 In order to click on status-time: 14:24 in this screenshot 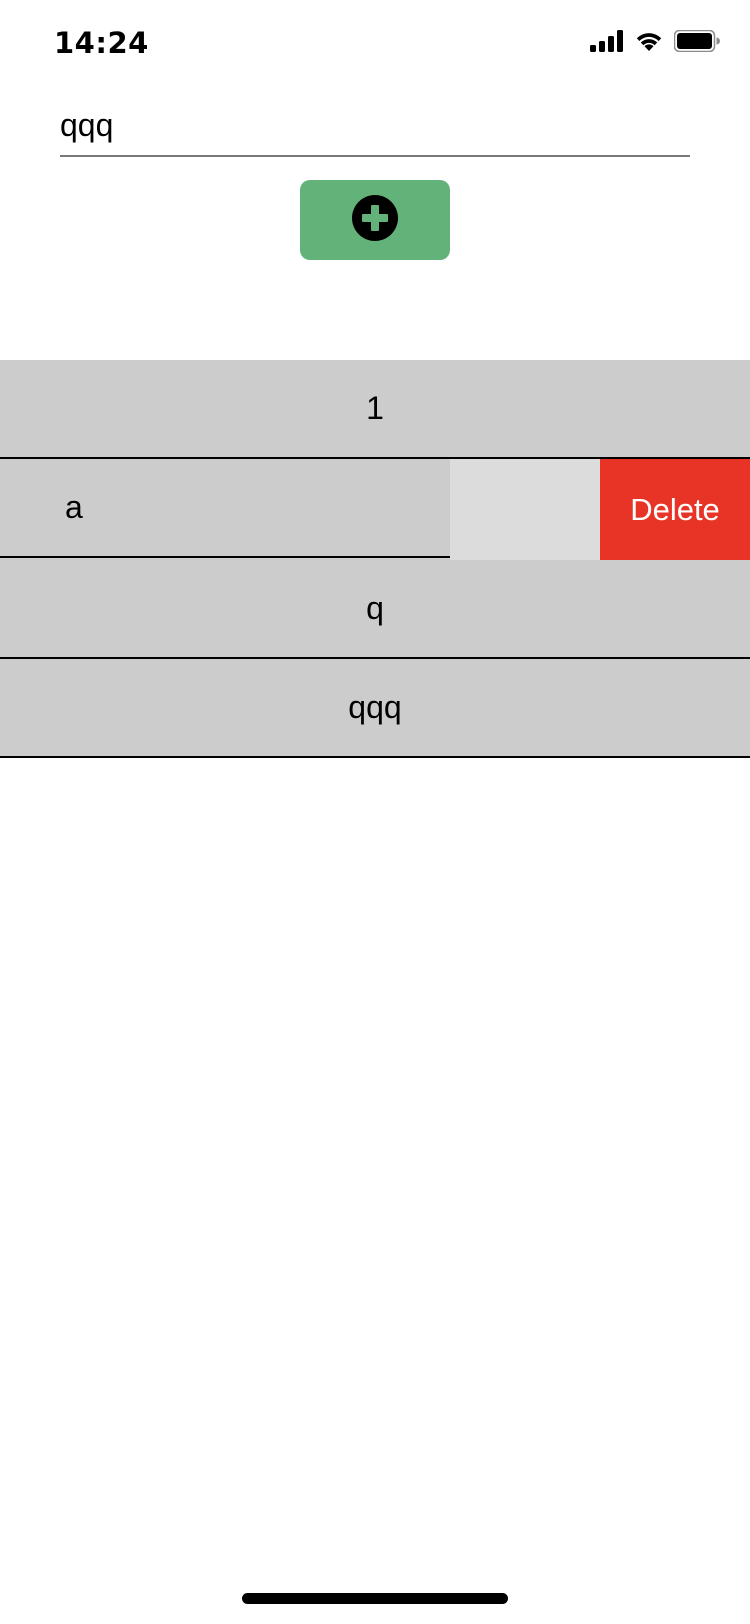, I will do `click(101, 43)`.